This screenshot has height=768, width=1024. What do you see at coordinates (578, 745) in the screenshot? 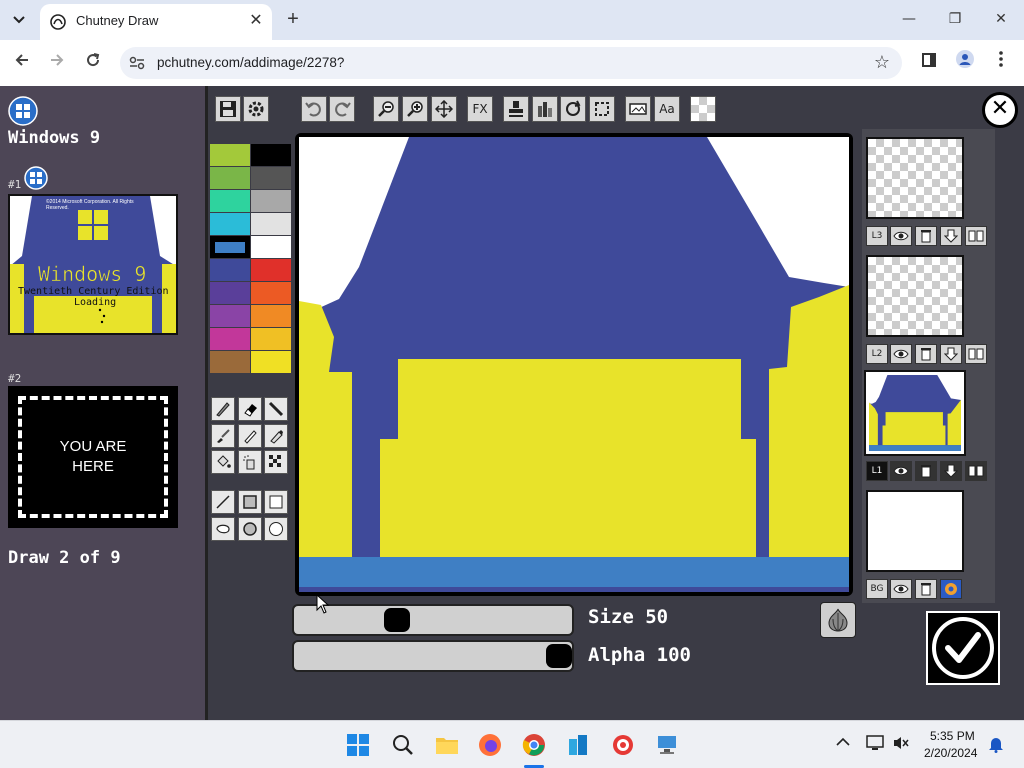
I see `app-building-button` at bounding box center [578, 745].